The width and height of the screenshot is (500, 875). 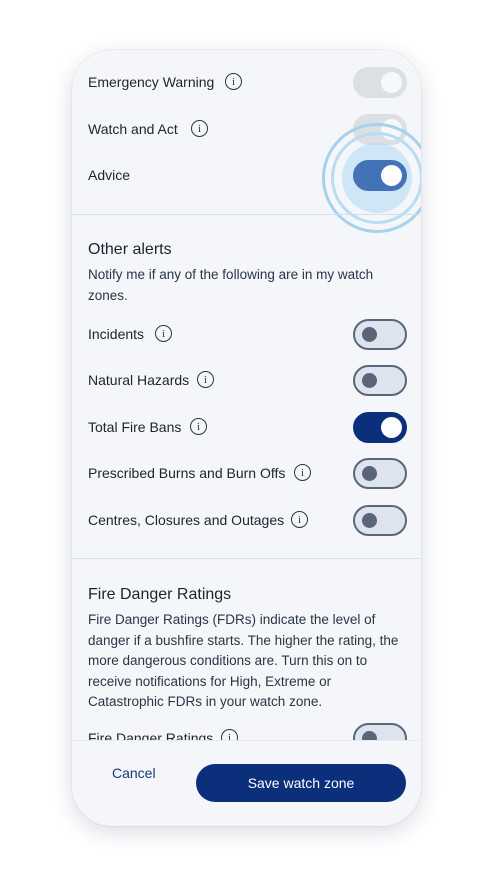 What do you see at coordinates (247, 130) in the screenshot?
I see `toggle-row-watch-and-act: Watch and Act i` at bounding box center [247, 130].